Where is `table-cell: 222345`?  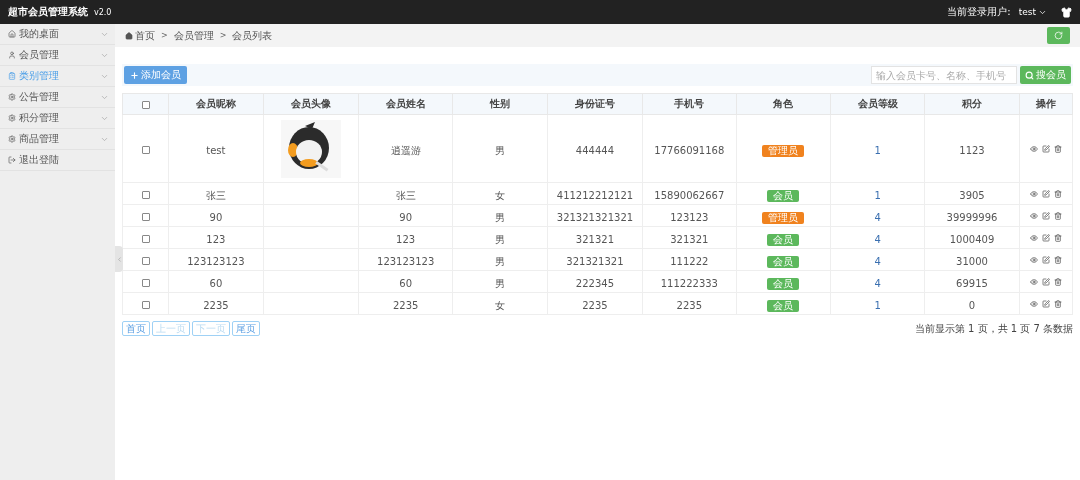 table-cell: 222345 is located at coordinates (595, 283).